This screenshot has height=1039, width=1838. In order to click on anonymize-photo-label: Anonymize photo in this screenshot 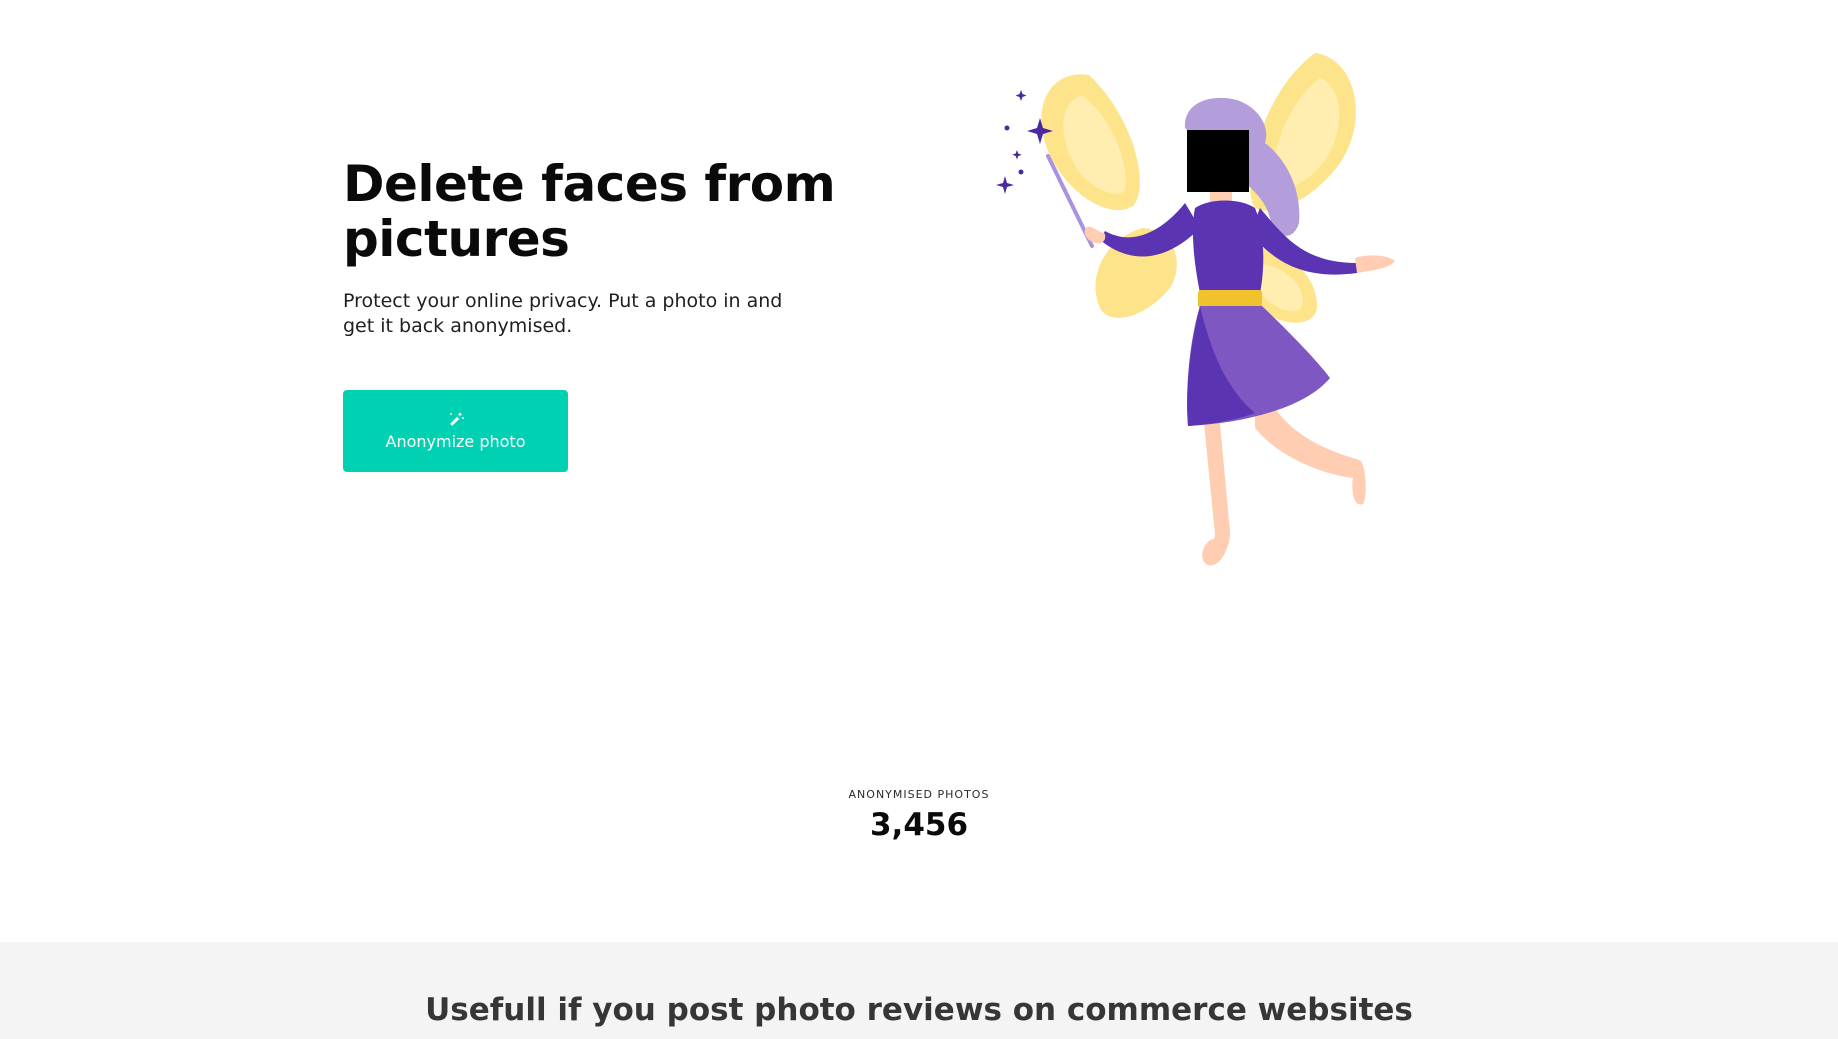, I will do `click(455, 441)`.